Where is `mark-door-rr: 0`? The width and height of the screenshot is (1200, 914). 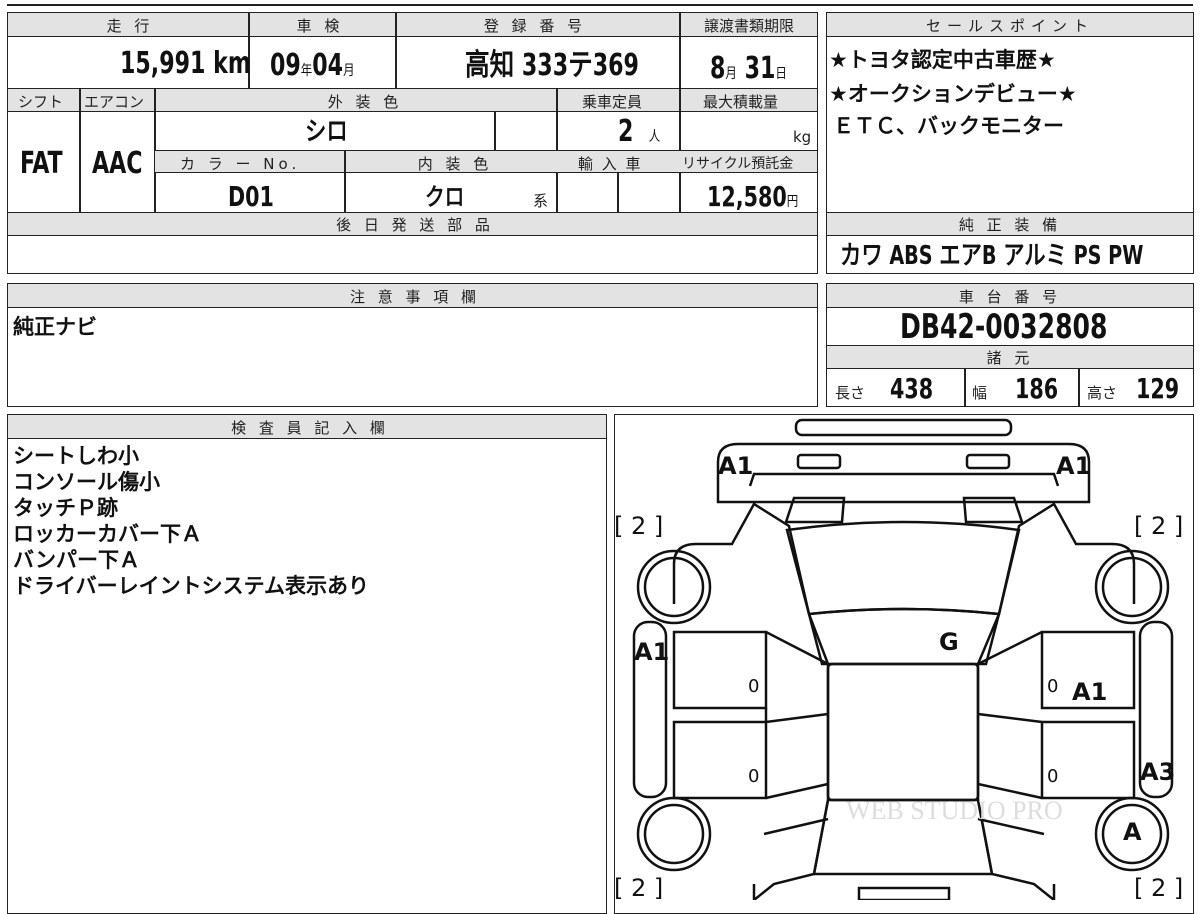
mark-door-rr: 0 is located at coordinates (1053, 776).